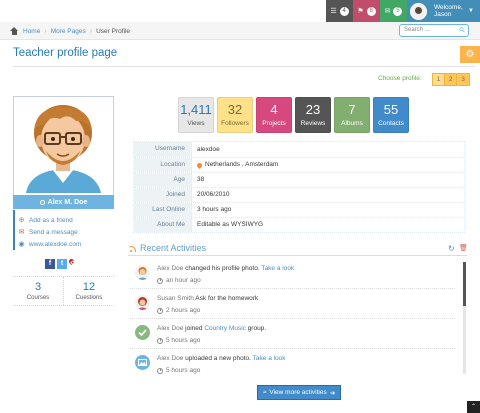  What do you see at coordinates (183, 370) in the screenshot?
I see `activity-time-text: 5 hours ago` at bounding box center [183, 370].